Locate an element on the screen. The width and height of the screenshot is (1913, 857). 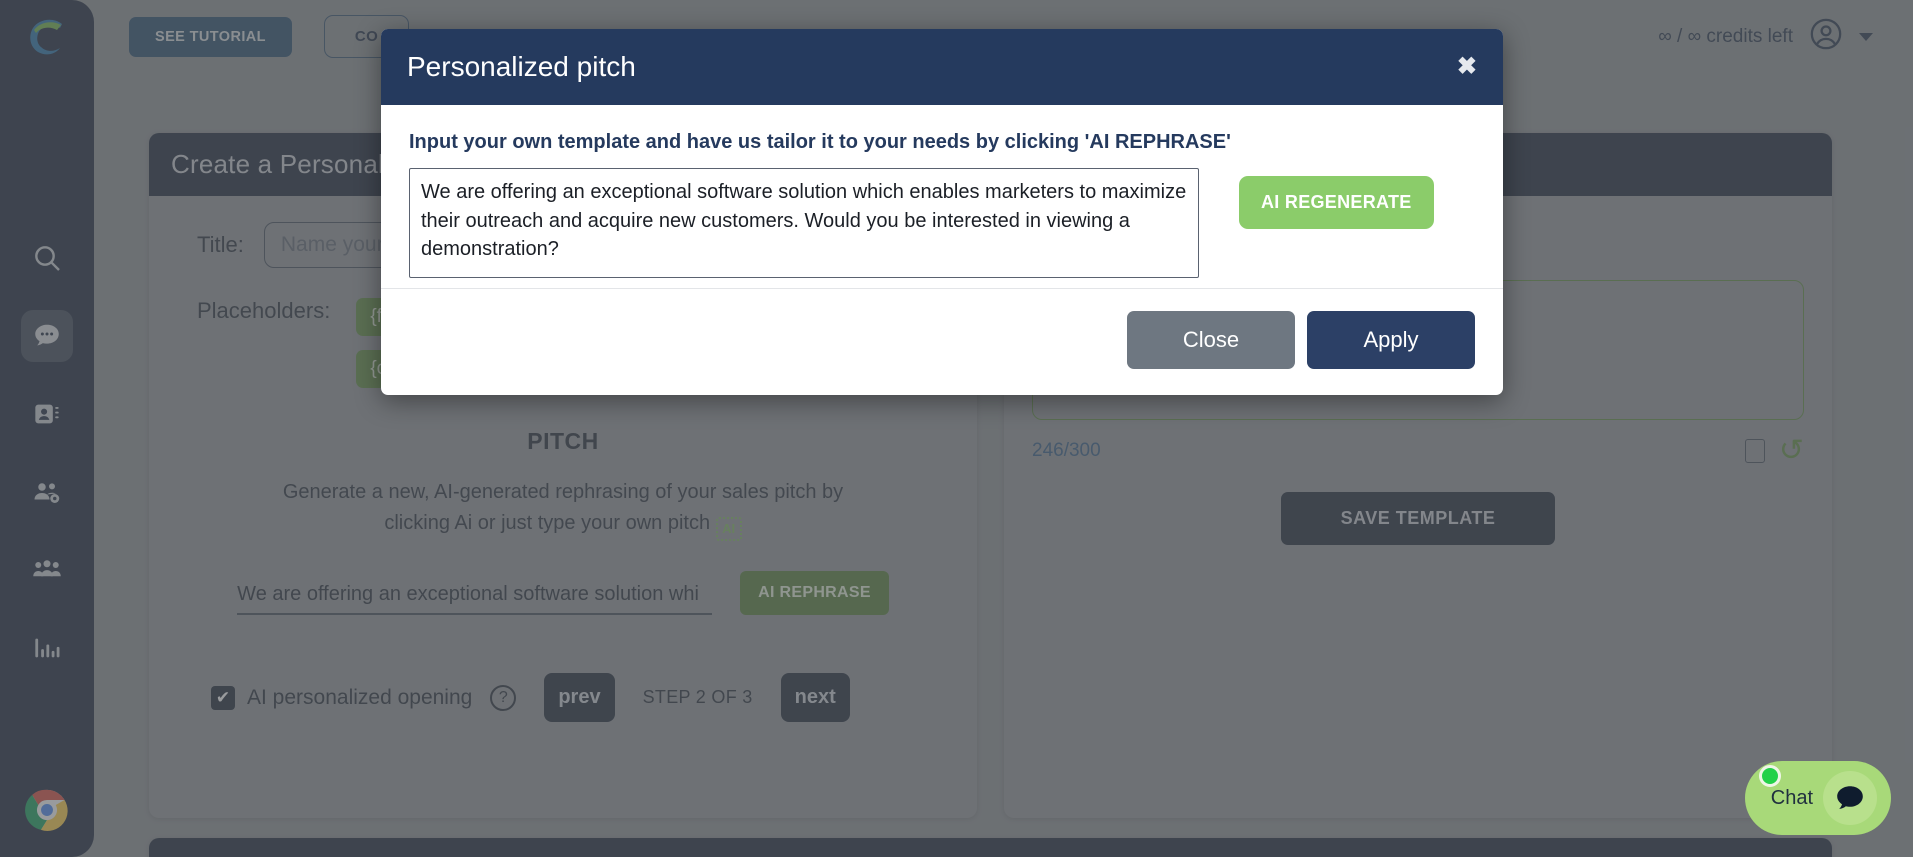
chat-label: Chat is located at coordinates (1791, 797).